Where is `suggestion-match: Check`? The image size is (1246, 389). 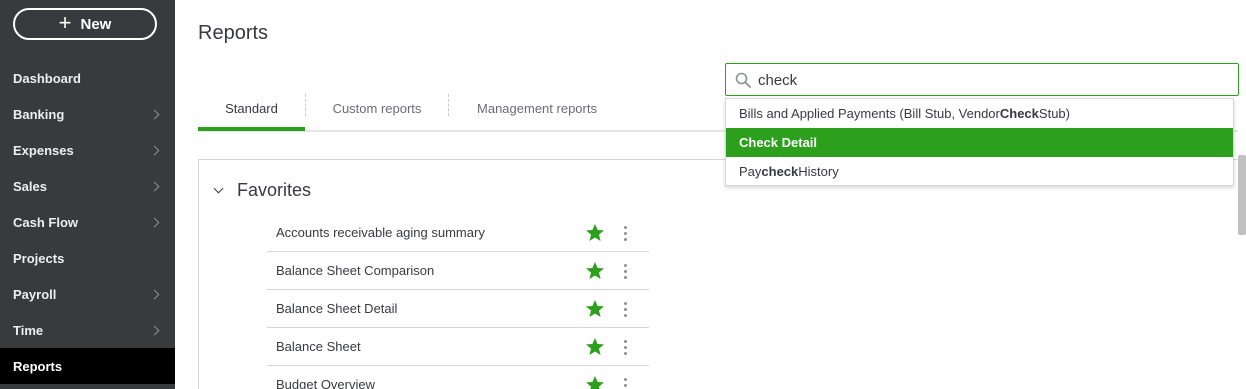
suggestion-match: Check is located at coordinates (1019, 113).